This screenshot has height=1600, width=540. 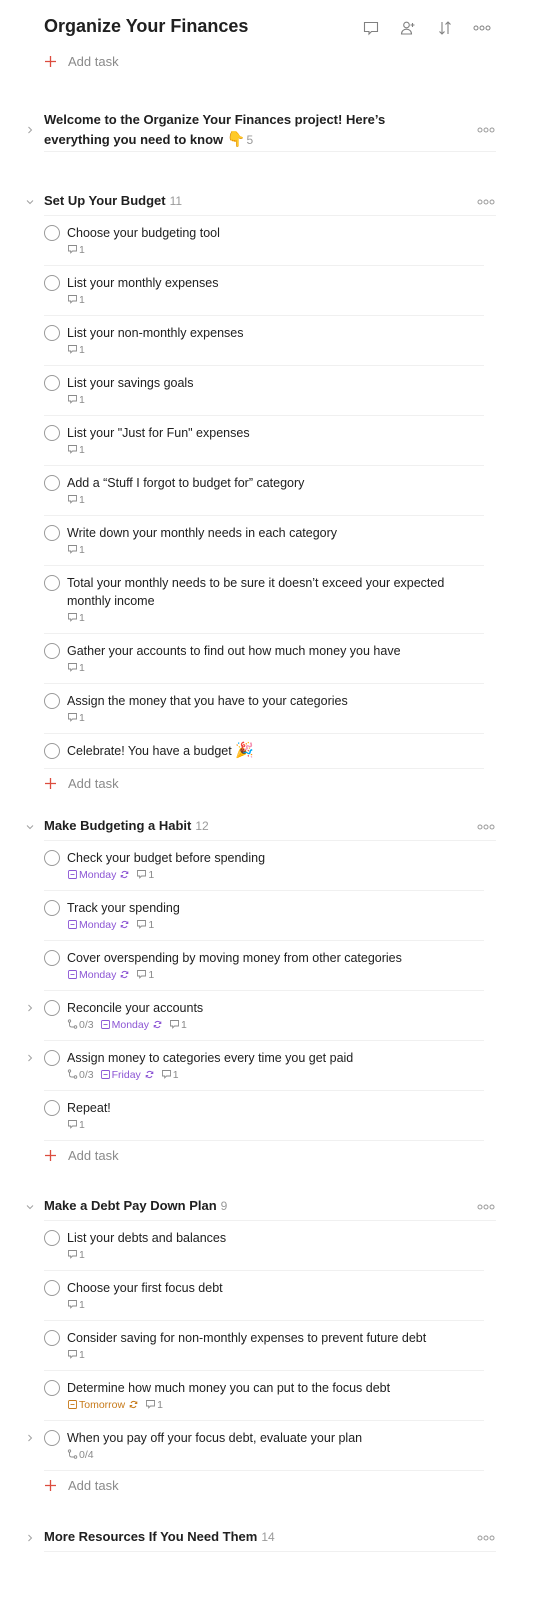 I want to click on task-row: Check your budget before spending Monday 1, so click(x=264, y=866).